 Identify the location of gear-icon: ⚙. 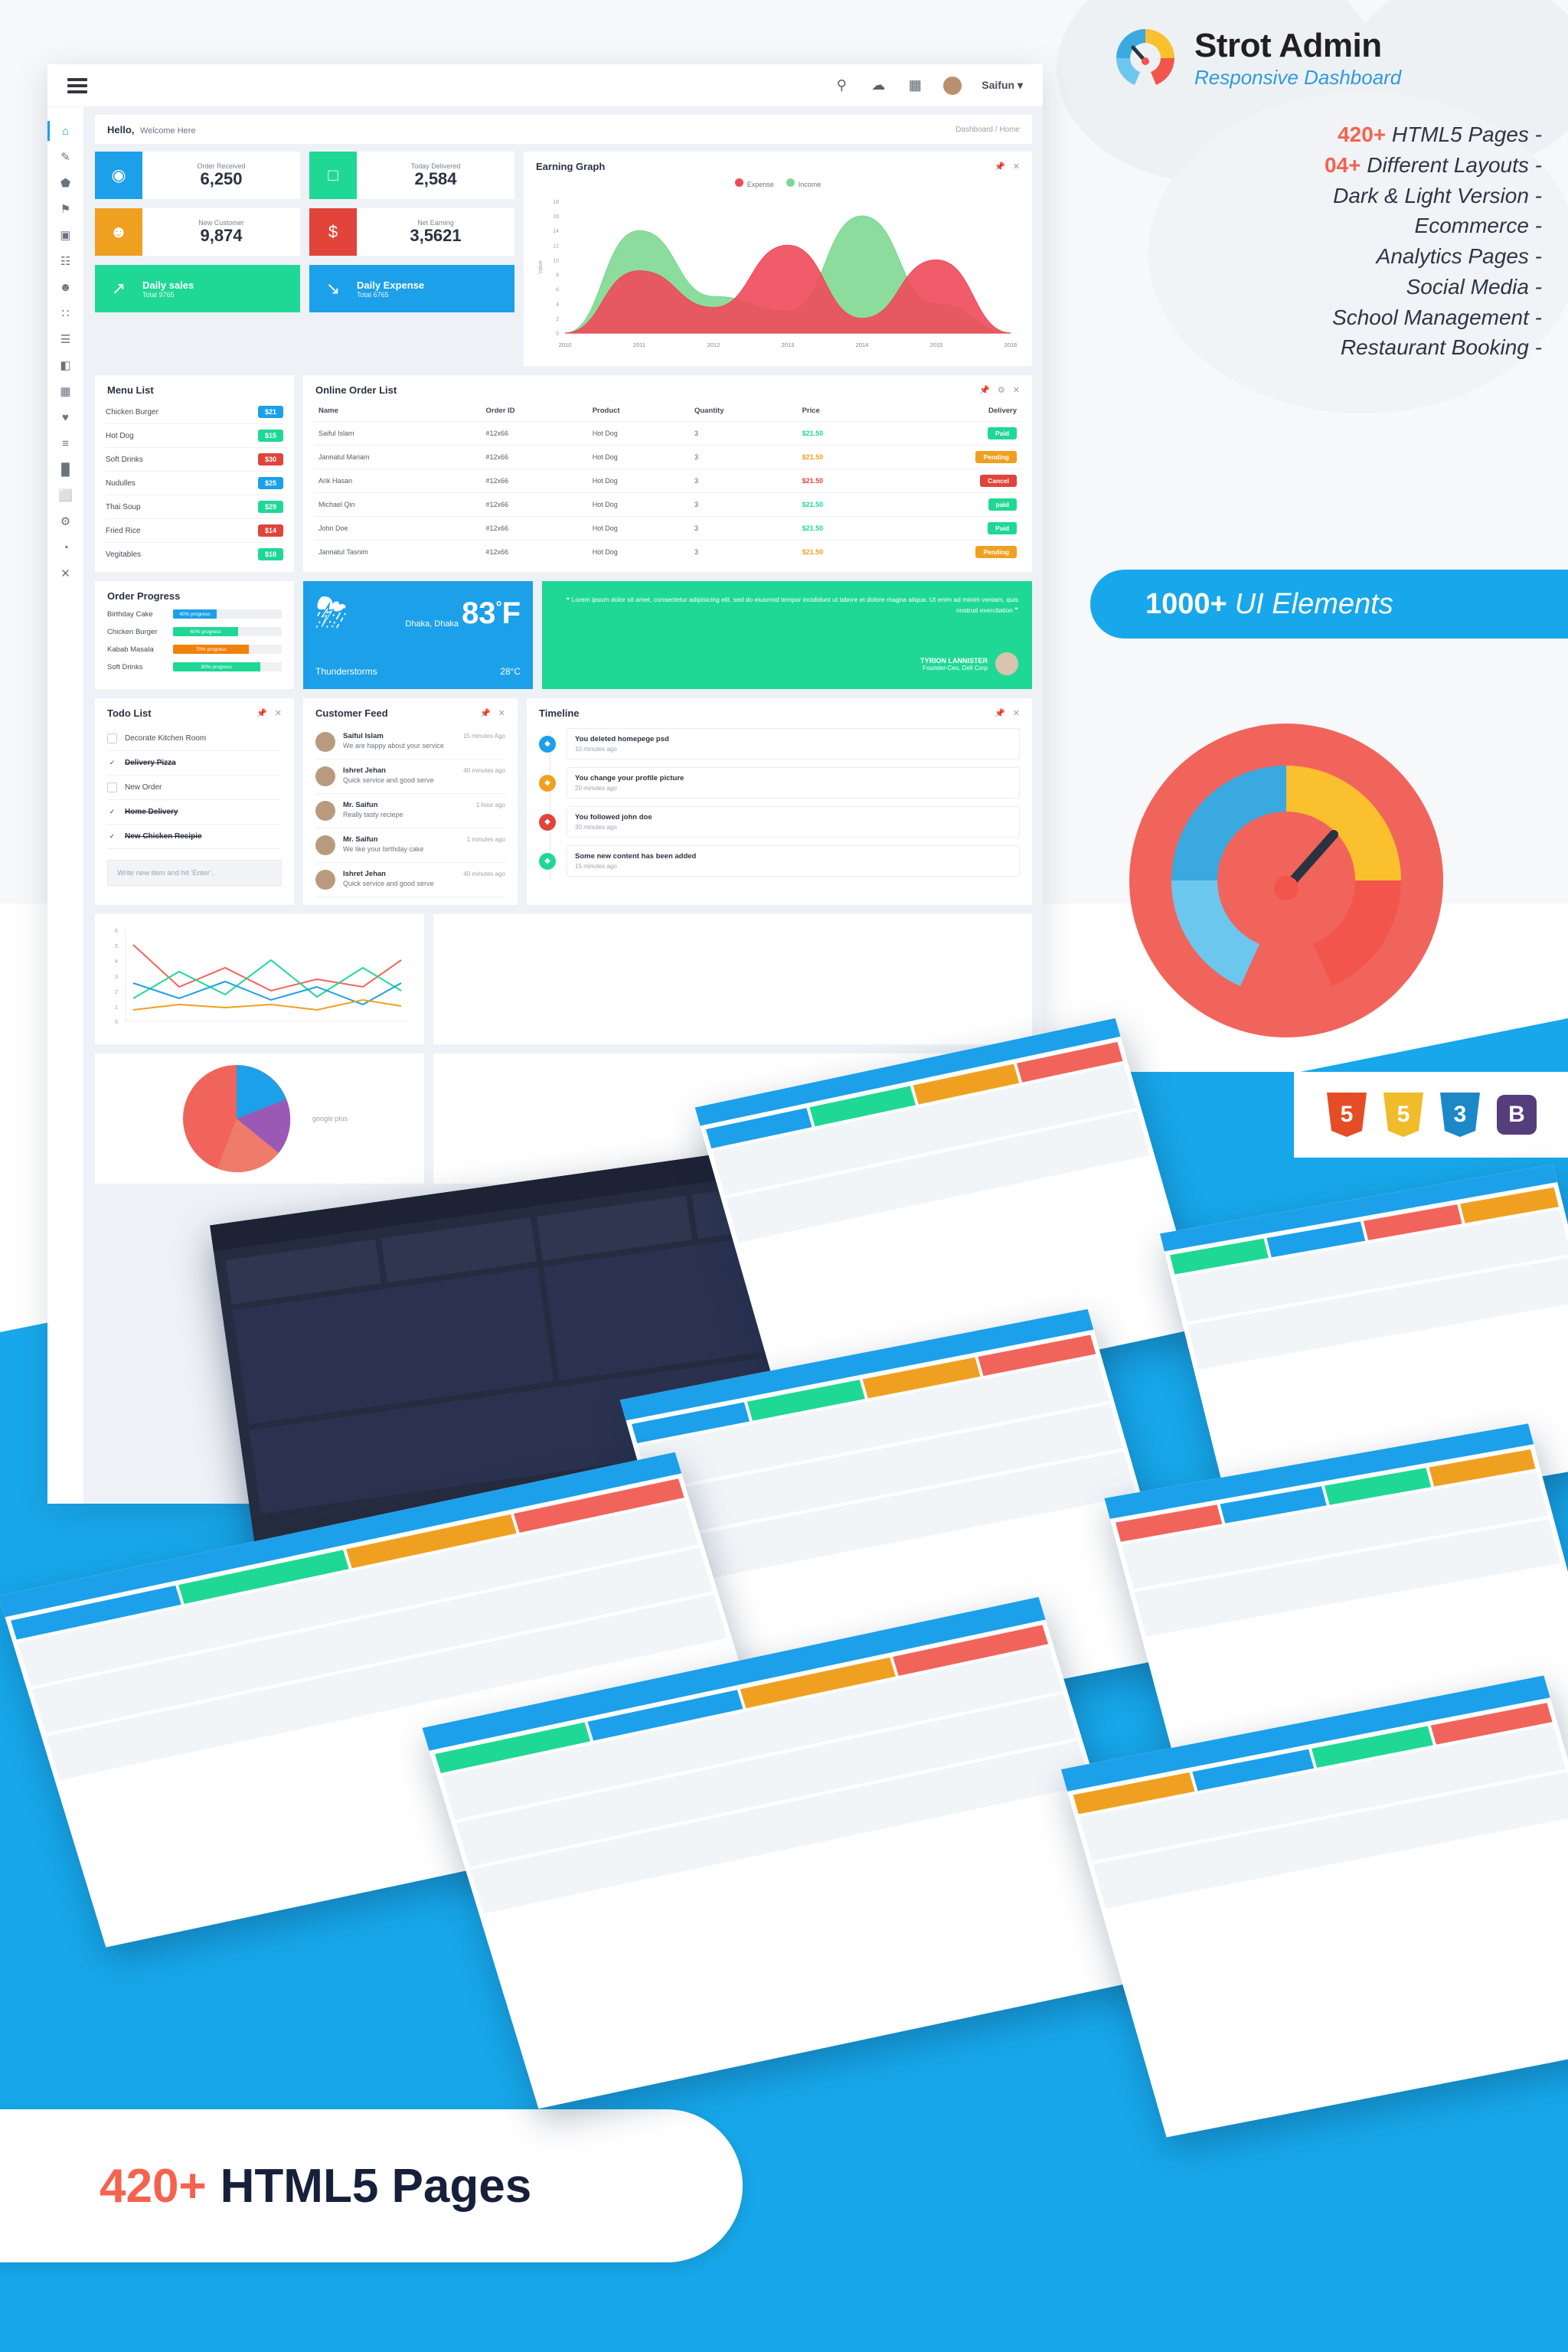
(1001, 390).